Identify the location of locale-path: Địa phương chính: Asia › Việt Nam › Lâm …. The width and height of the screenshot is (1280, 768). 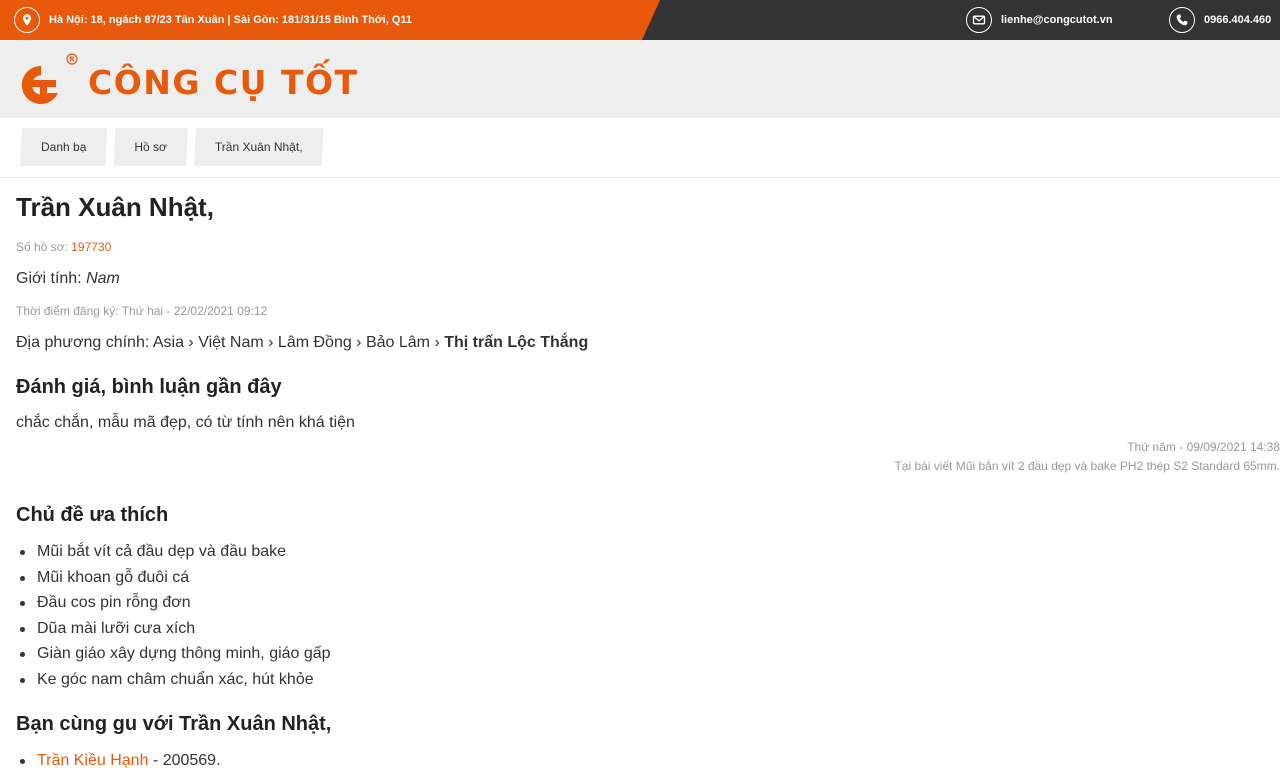
(230, 342).